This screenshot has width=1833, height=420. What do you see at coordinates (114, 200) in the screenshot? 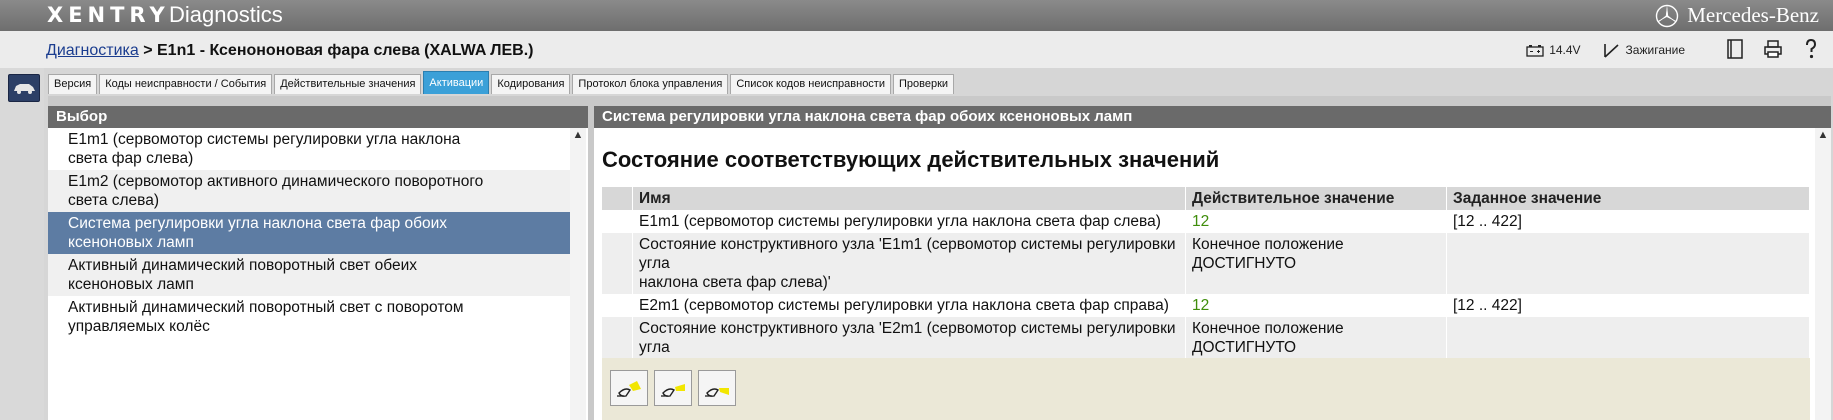
I see `list-item-line: света слева)` at bounding box center [114, 200].